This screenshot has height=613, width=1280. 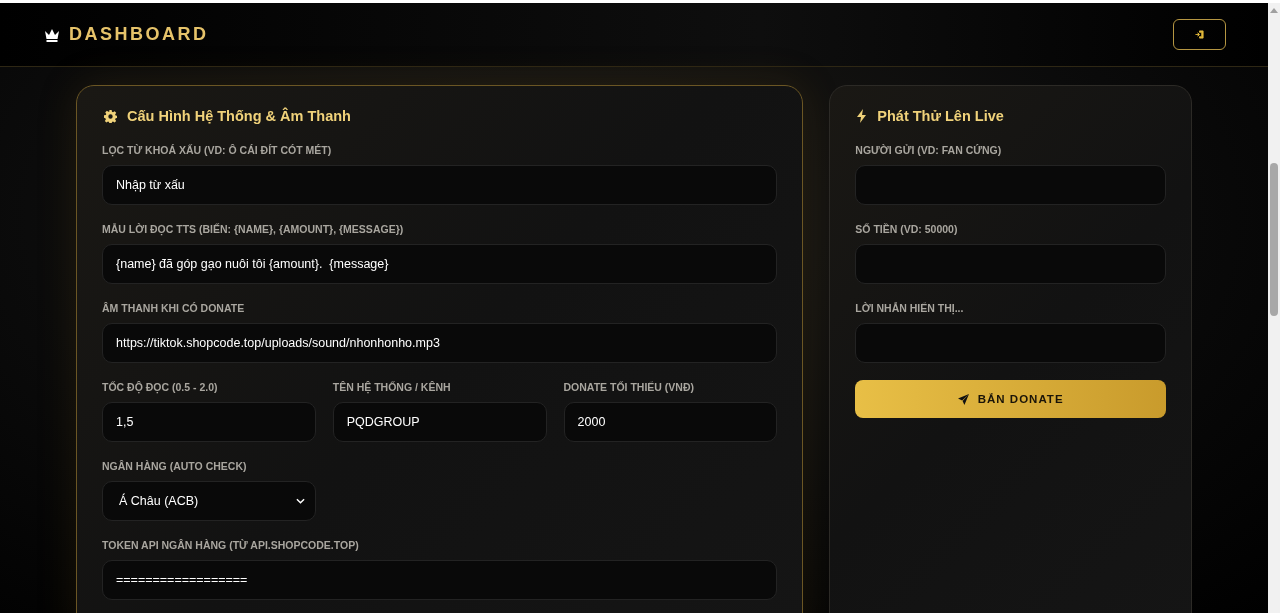 What do you see at coordinates (440, 343) in the screenshot?
I see `input-field: https://tiktok.shopcode.top/uploads/sound/nhonhonho.mp3` at bounding box center [440, 343].